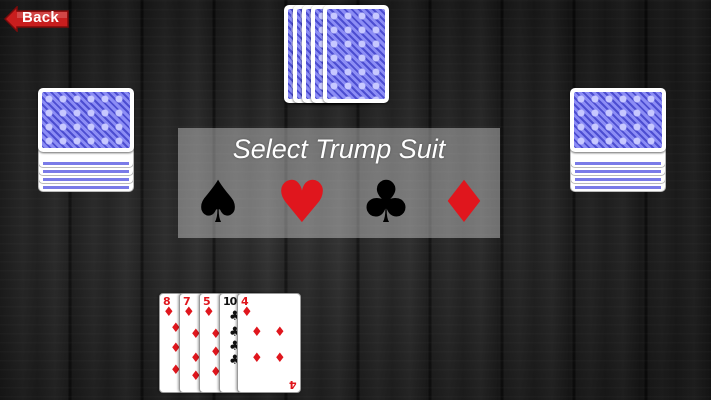  I want to click on hearts-suit-button: ♥, so click(302, 202).